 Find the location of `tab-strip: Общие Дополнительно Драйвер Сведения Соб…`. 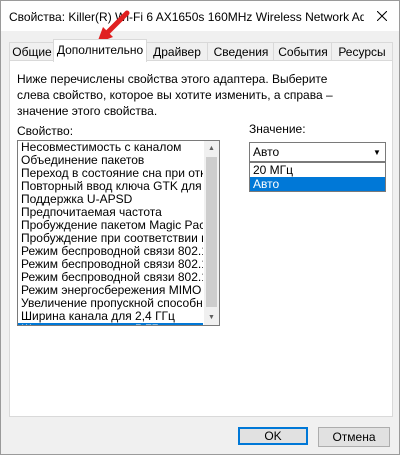

tab-strip: Общие Дополнительно Драйвер Сведения Соб… is located at coordinates (201, 50).